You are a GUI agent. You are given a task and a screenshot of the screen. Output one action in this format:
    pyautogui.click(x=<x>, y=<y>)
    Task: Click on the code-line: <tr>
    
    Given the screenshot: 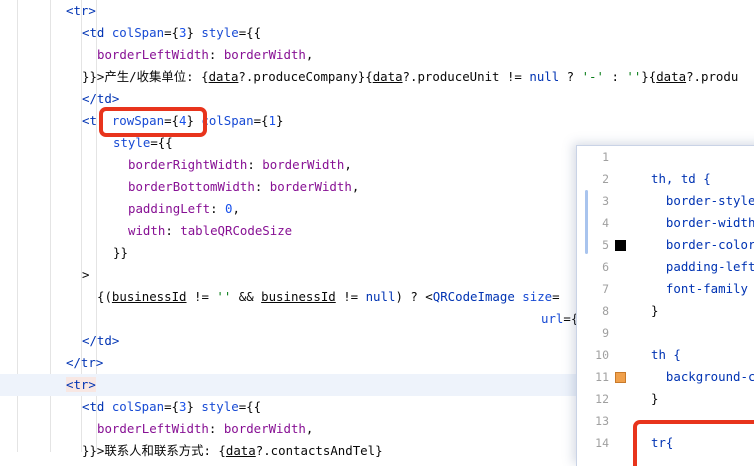 What is the action you would take?
    pyautogui.click(x=377, y=11)
    